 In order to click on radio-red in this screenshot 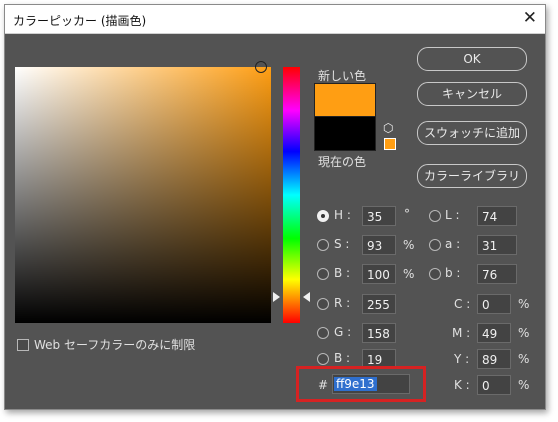, I will do `click(323, 304)`.